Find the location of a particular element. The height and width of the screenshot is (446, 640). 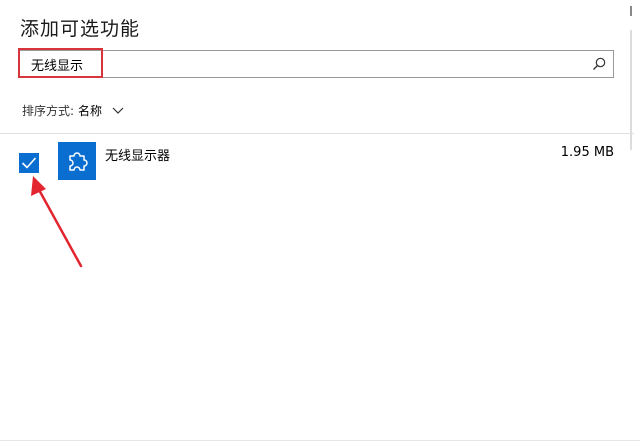

search-icon is located at coordinates (599, 64).